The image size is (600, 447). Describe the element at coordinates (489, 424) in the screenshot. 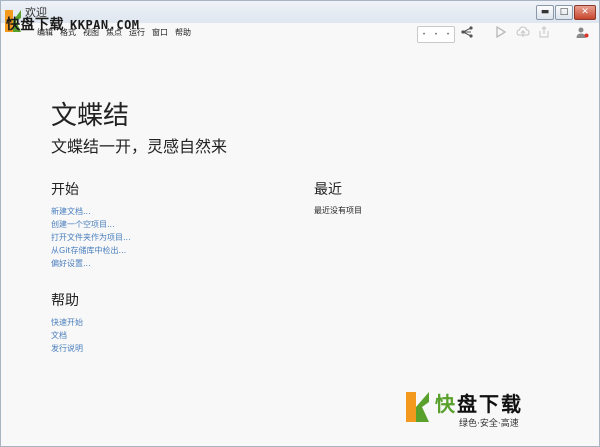

I see `watermark-tagline: 绿色·安全·高速` at that location.